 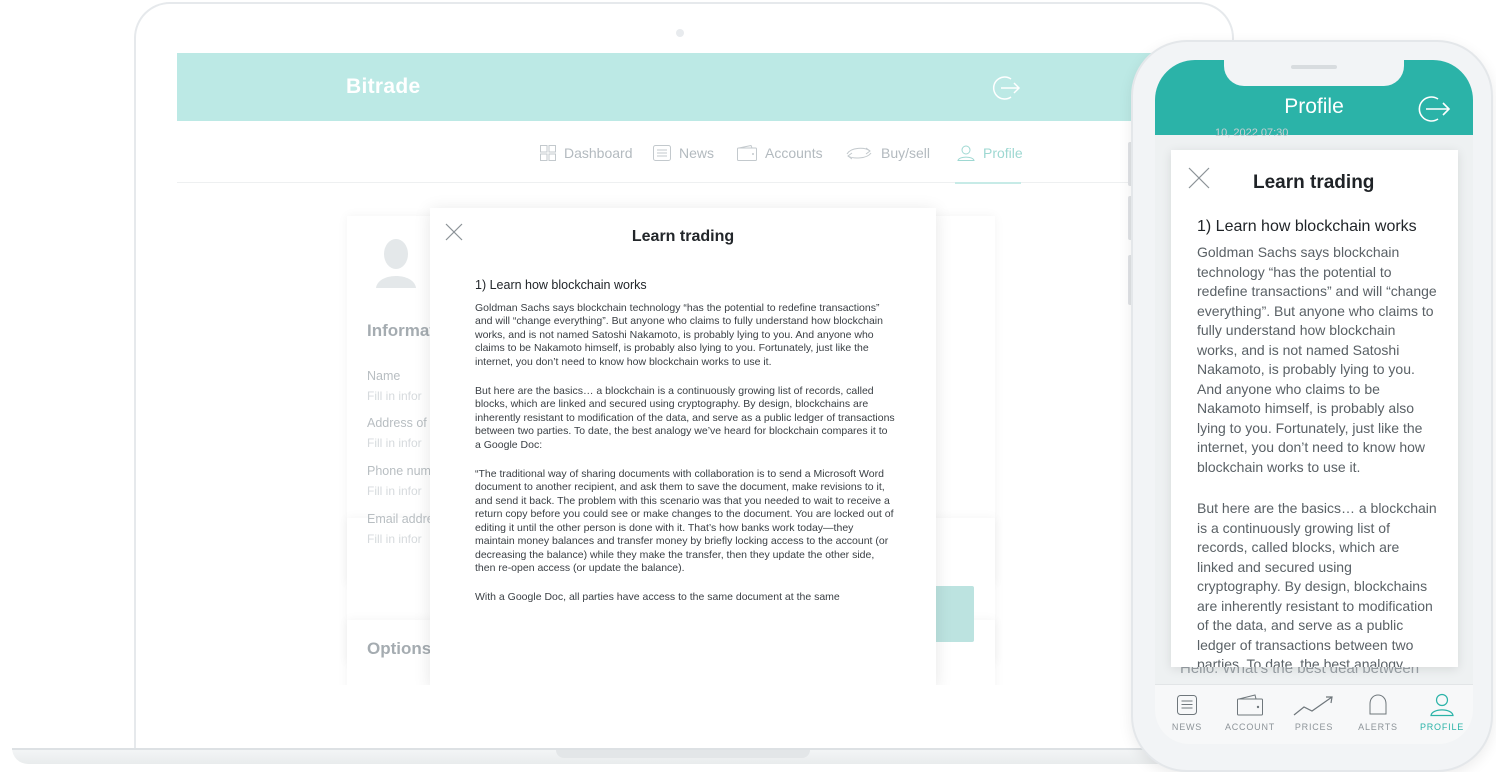 I want to click on background-timestamp: 10, 2022 07:30, so click(x=1252, y=133).